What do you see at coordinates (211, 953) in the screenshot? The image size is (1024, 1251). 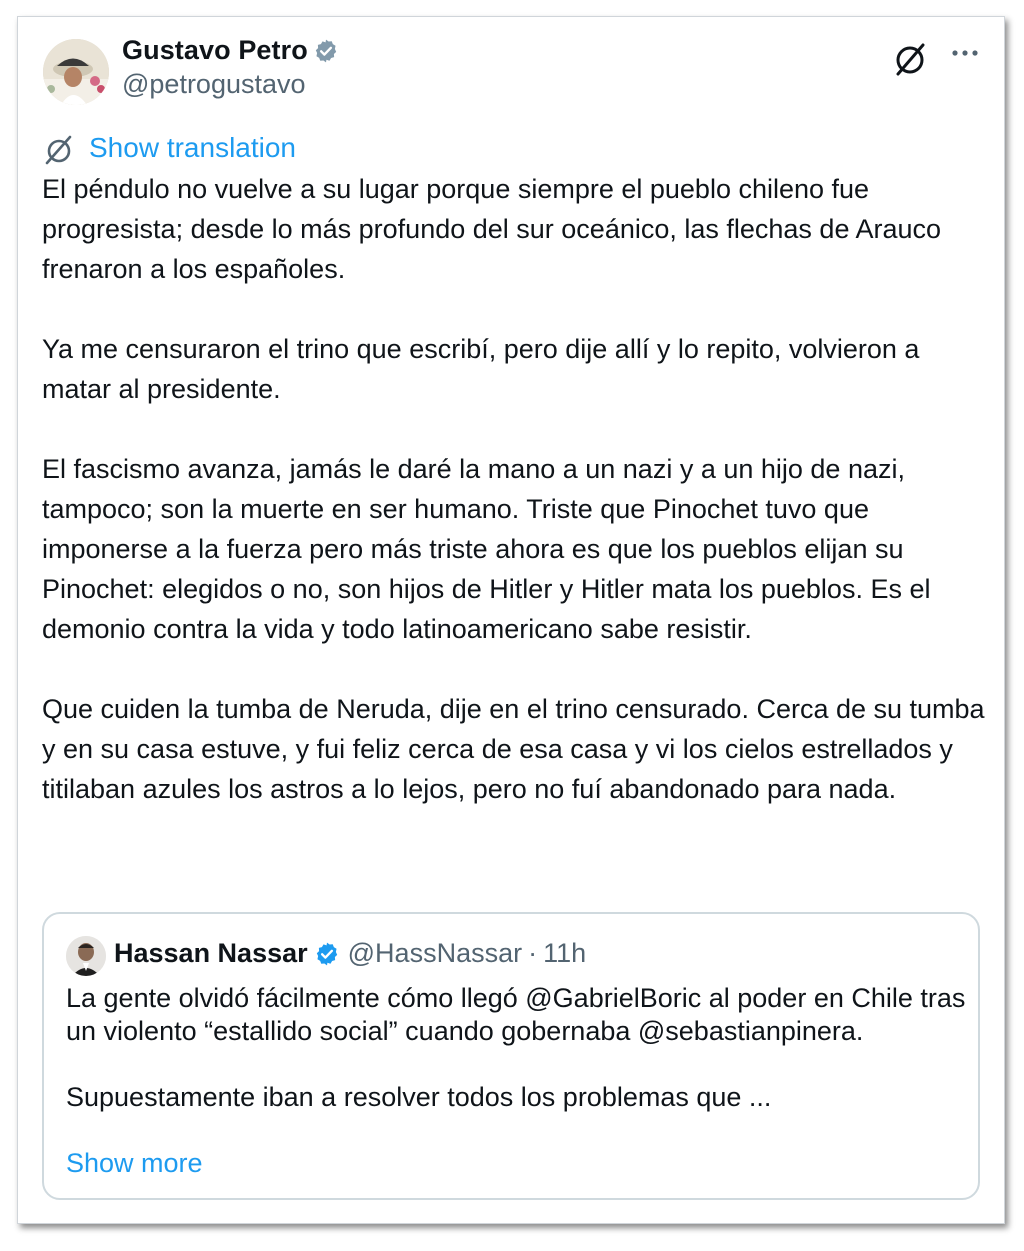 I see `quoted-author-name: Hassan Nassar` at bounding box center [211, 953].